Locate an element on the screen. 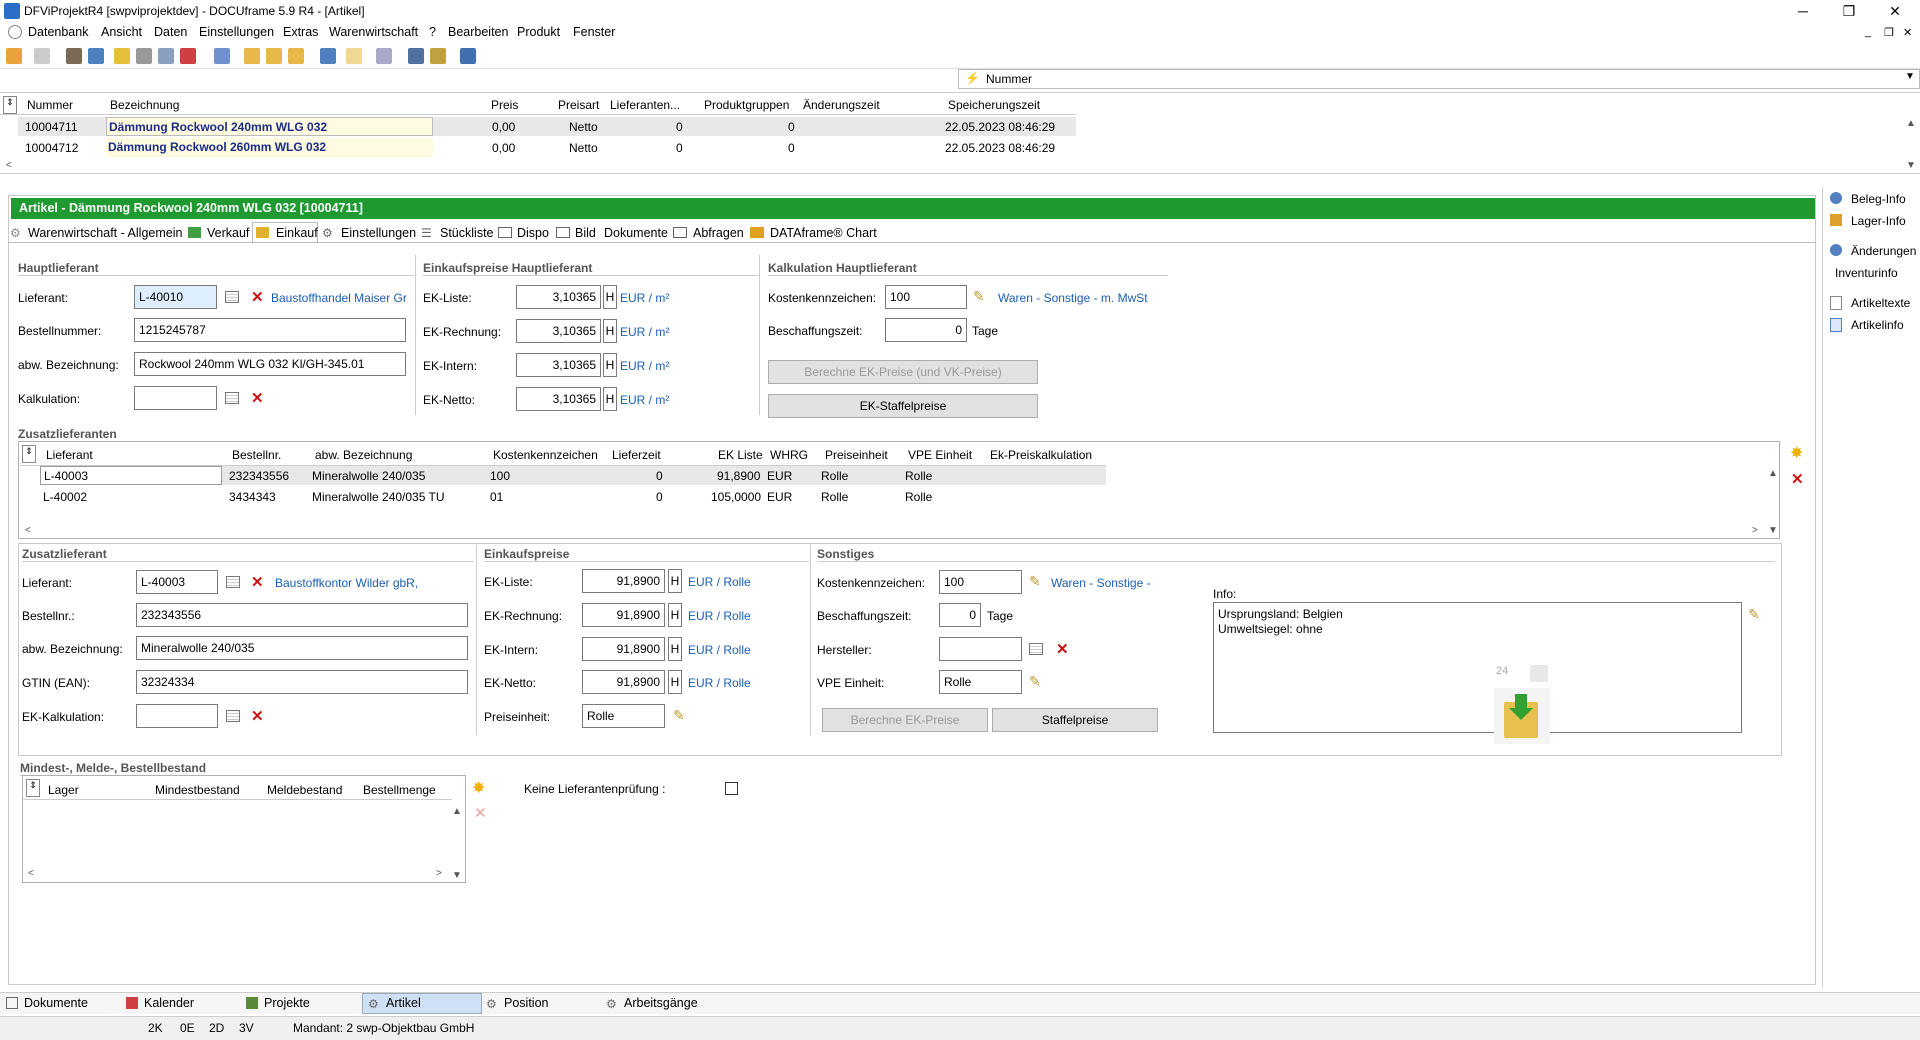 The image size is (1920, 1040). bottom-tab-kalender: Kalender is located at coordinates (169, 1003).